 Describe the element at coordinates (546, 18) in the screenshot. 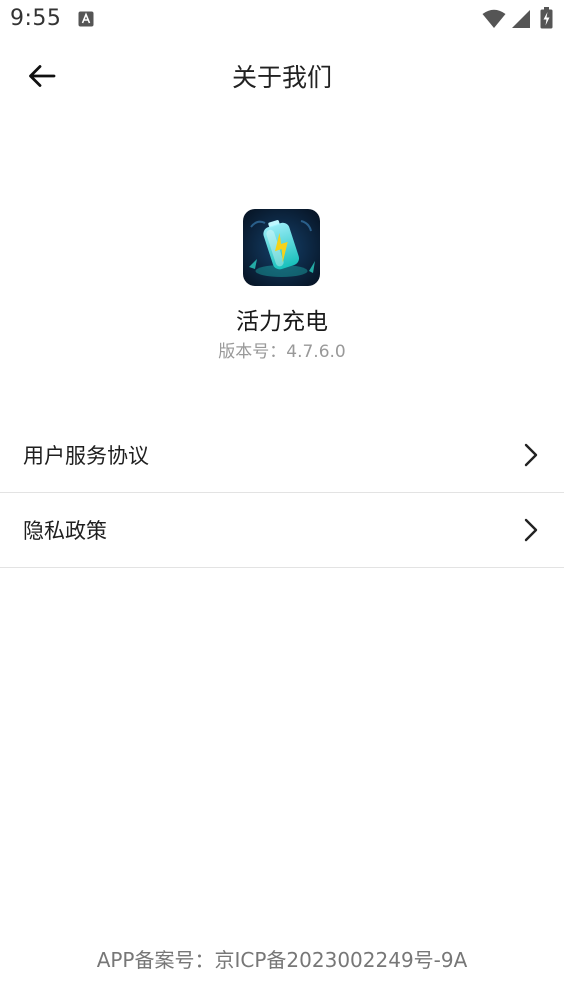

I see `battery-icon` at that location.